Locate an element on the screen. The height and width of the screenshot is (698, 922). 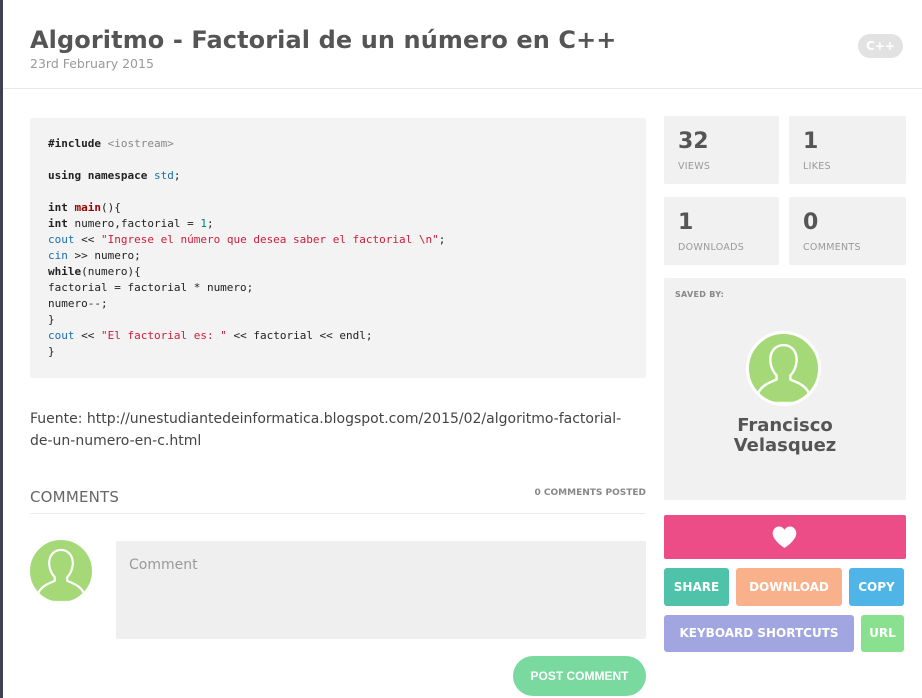
share-button: SHARE is located at coordinates (696, 587).